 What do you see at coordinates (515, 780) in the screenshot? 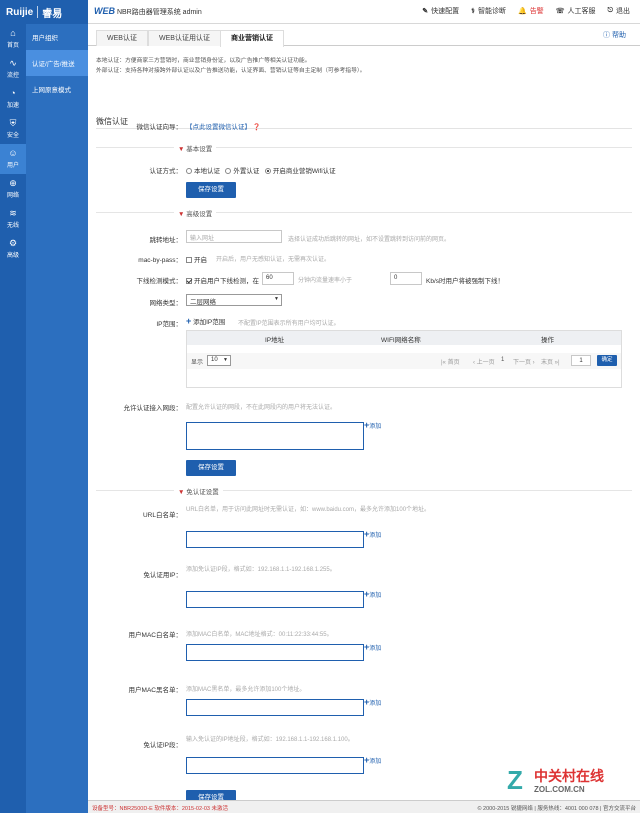
I see `zol-logo-icon: Z` at bounding box center [515, 780].